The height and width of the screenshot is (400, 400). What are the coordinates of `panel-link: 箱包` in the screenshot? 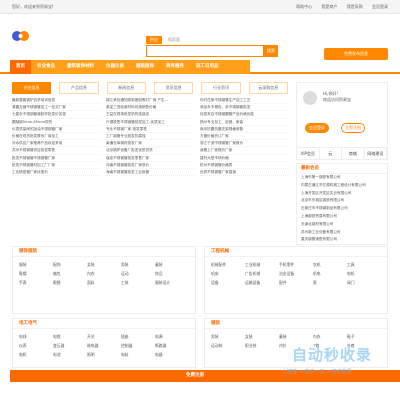 It's located at (70, 273).